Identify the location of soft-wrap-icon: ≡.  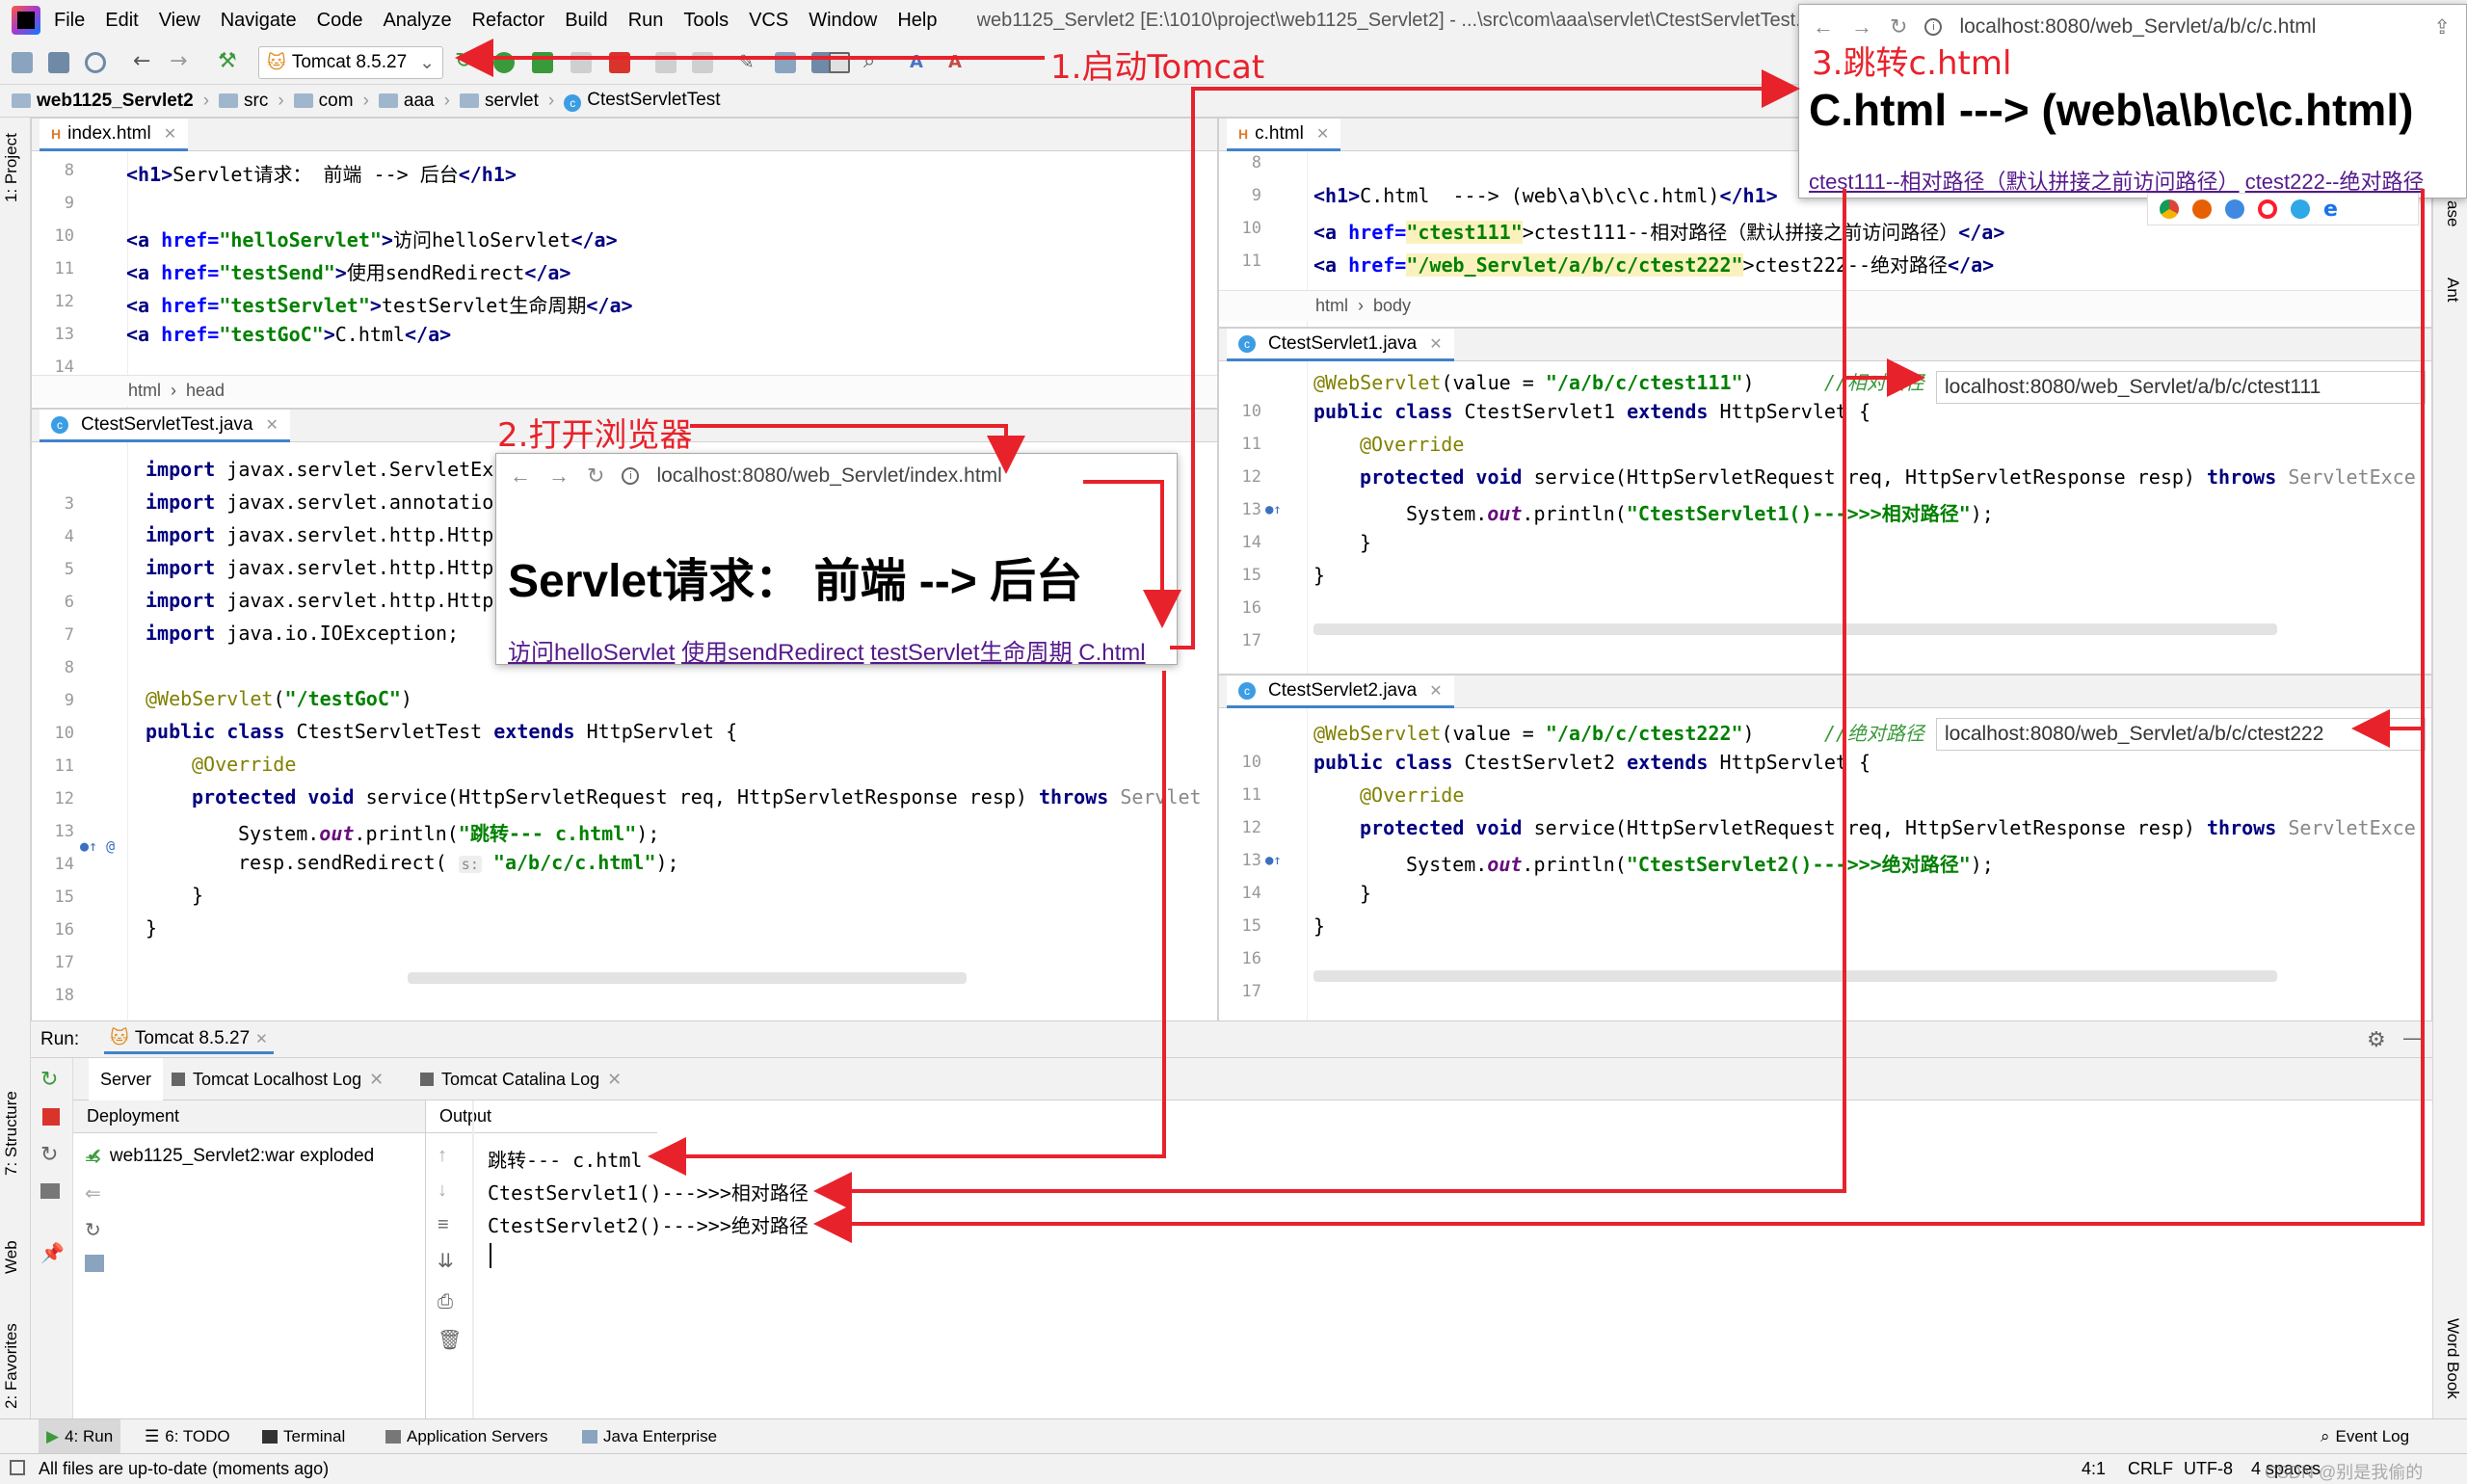
(443, 1225).